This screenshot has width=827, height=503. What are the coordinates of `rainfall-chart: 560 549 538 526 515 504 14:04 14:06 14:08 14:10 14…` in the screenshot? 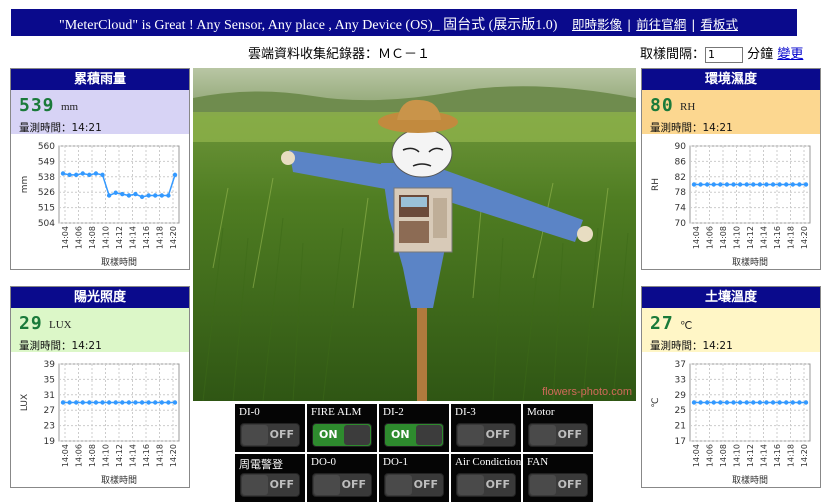 It's located at (100, 205).